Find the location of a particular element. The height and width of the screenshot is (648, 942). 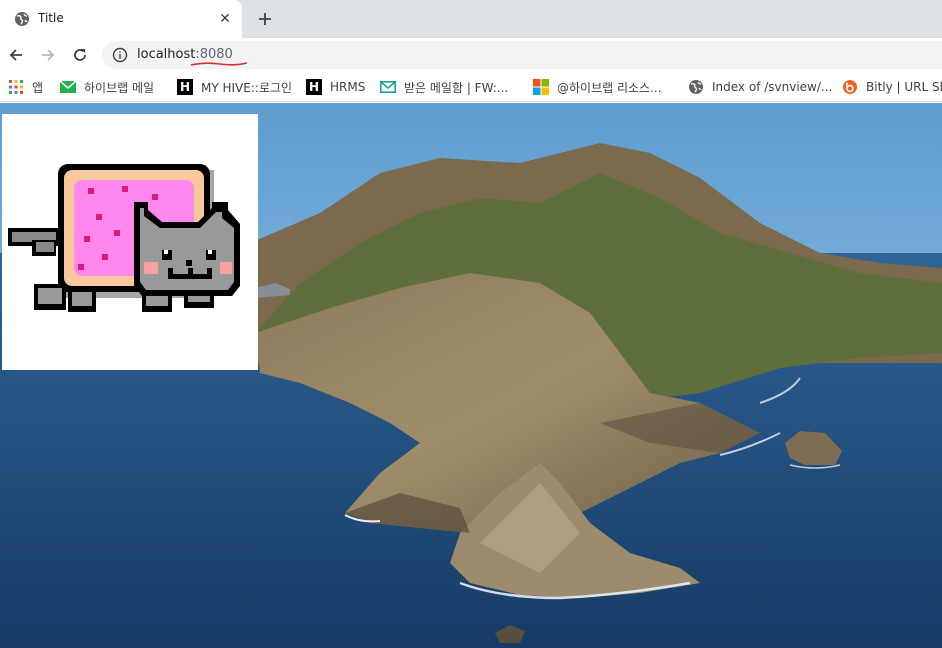

reload-icon is located at coordinates (80, 55).